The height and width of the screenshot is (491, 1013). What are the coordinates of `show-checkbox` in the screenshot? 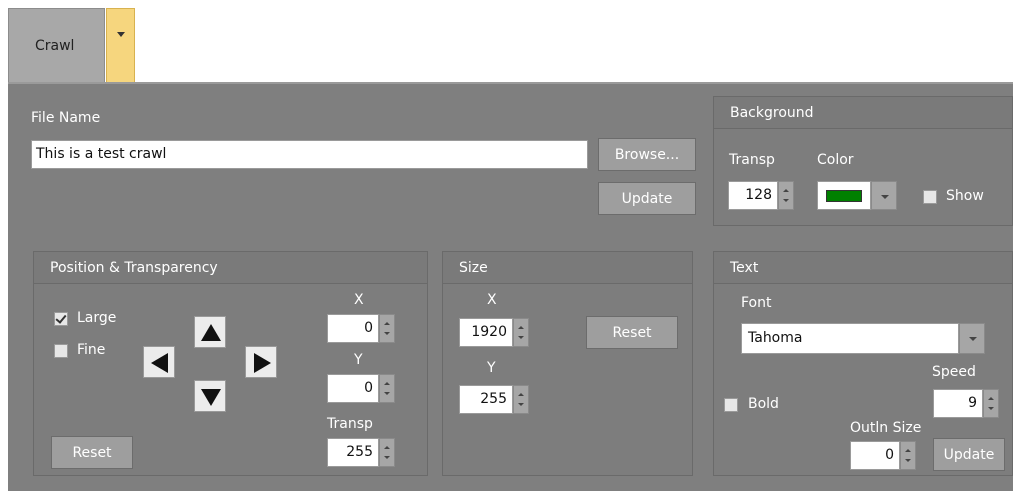 It's located at (930, 197).